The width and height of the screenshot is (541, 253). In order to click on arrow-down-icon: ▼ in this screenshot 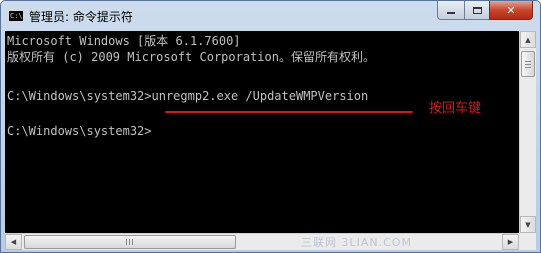, I will do `click(528, 224)`.